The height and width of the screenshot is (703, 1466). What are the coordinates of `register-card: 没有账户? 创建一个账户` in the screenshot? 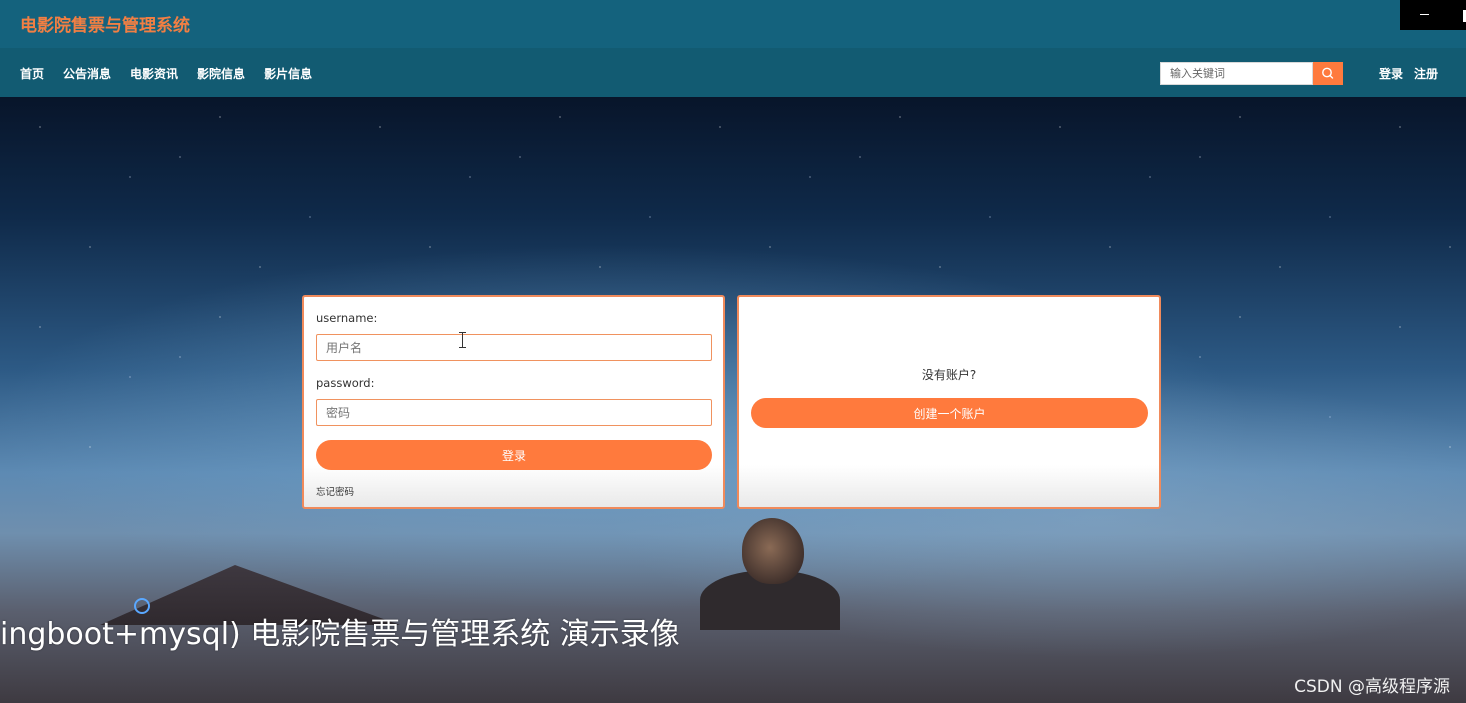 It's located at (949, 402).